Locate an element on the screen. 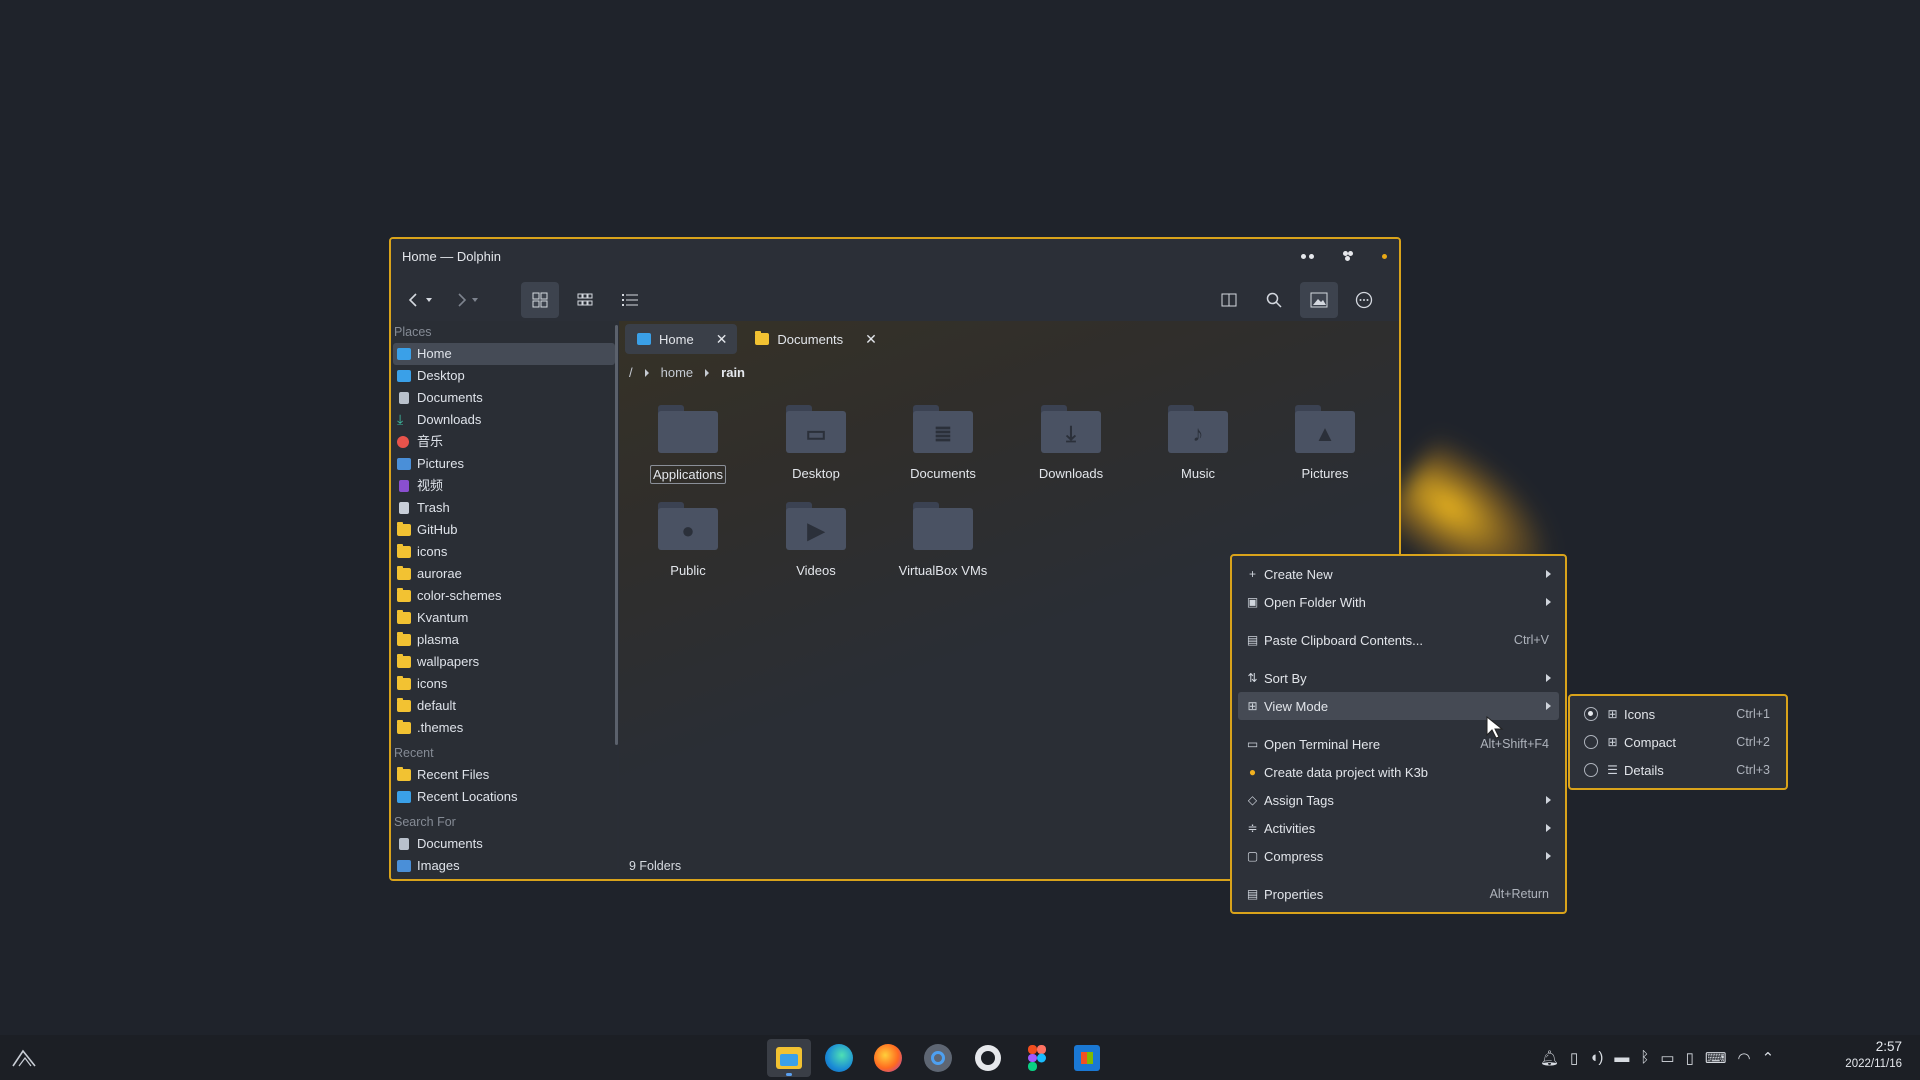 The height and width of the screenshot is (1080, 1920). taskbar-app-store is located at coordinates (1087, 1058).